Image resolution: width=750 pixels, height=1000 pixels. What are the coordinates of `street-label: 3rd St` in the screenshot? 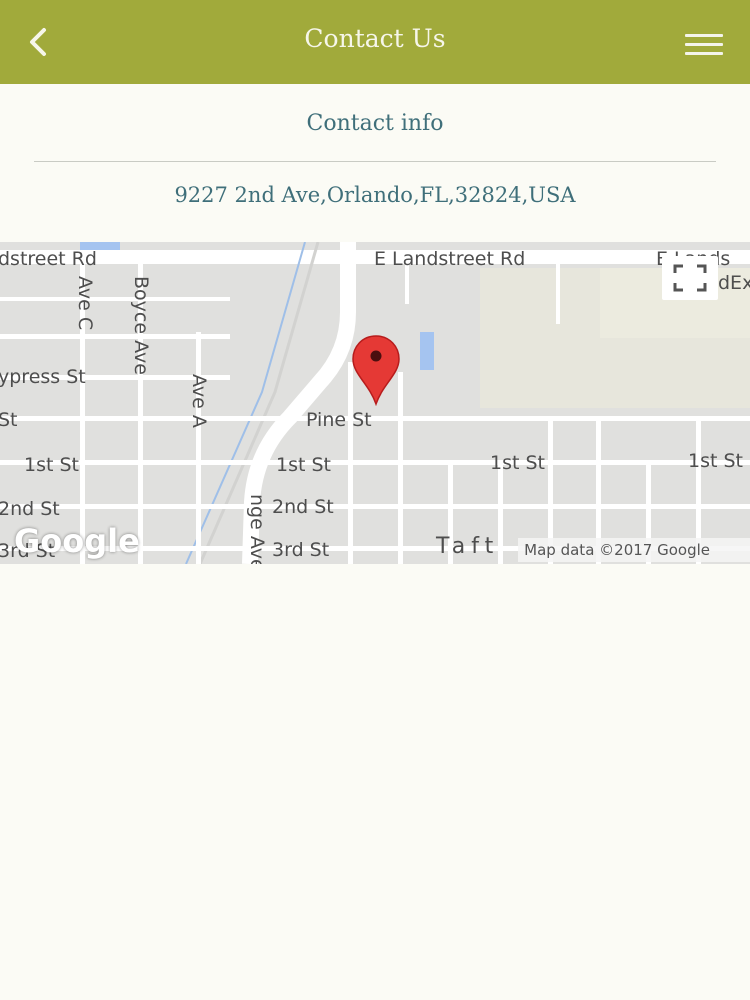 It's located at (301, 550).